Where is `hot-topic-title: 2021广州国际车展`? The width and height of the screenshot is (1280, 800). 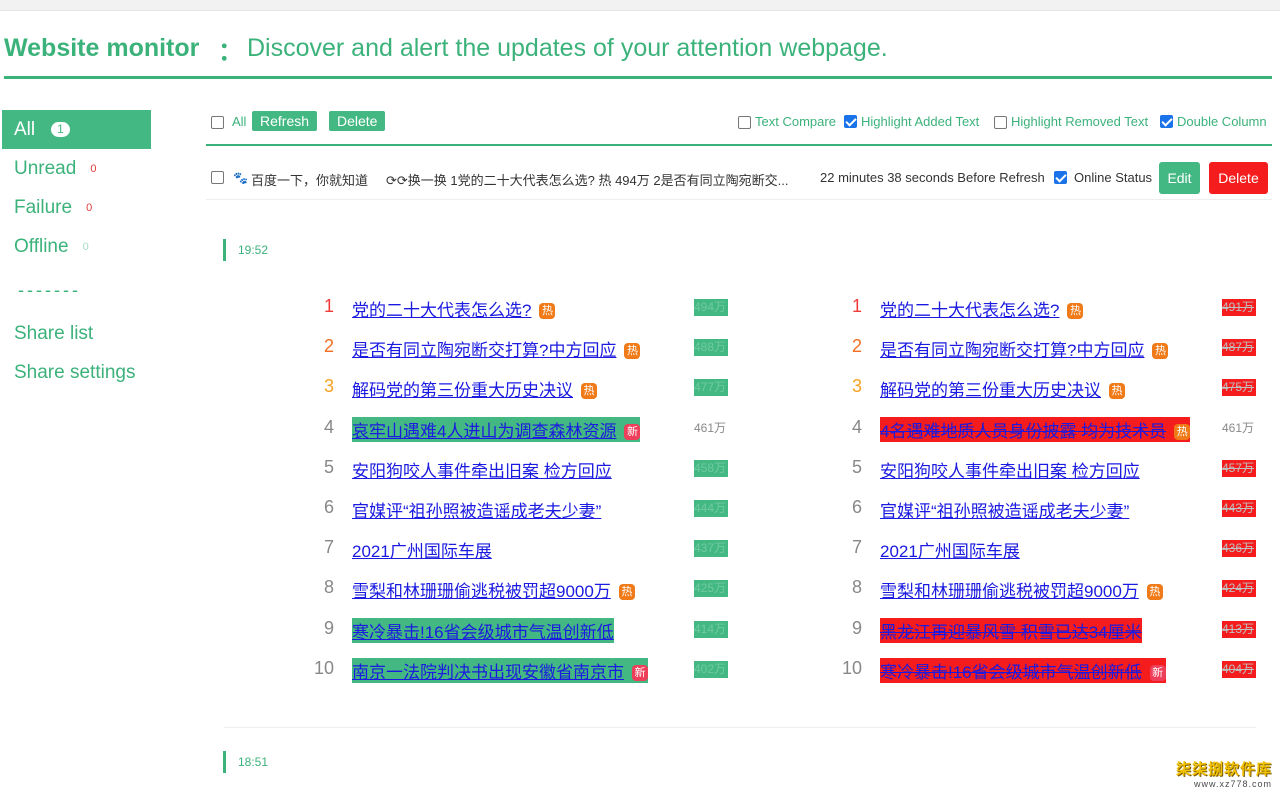
hot-topic-title: 2021广州国际车展 is located at coordinates (950, 552).